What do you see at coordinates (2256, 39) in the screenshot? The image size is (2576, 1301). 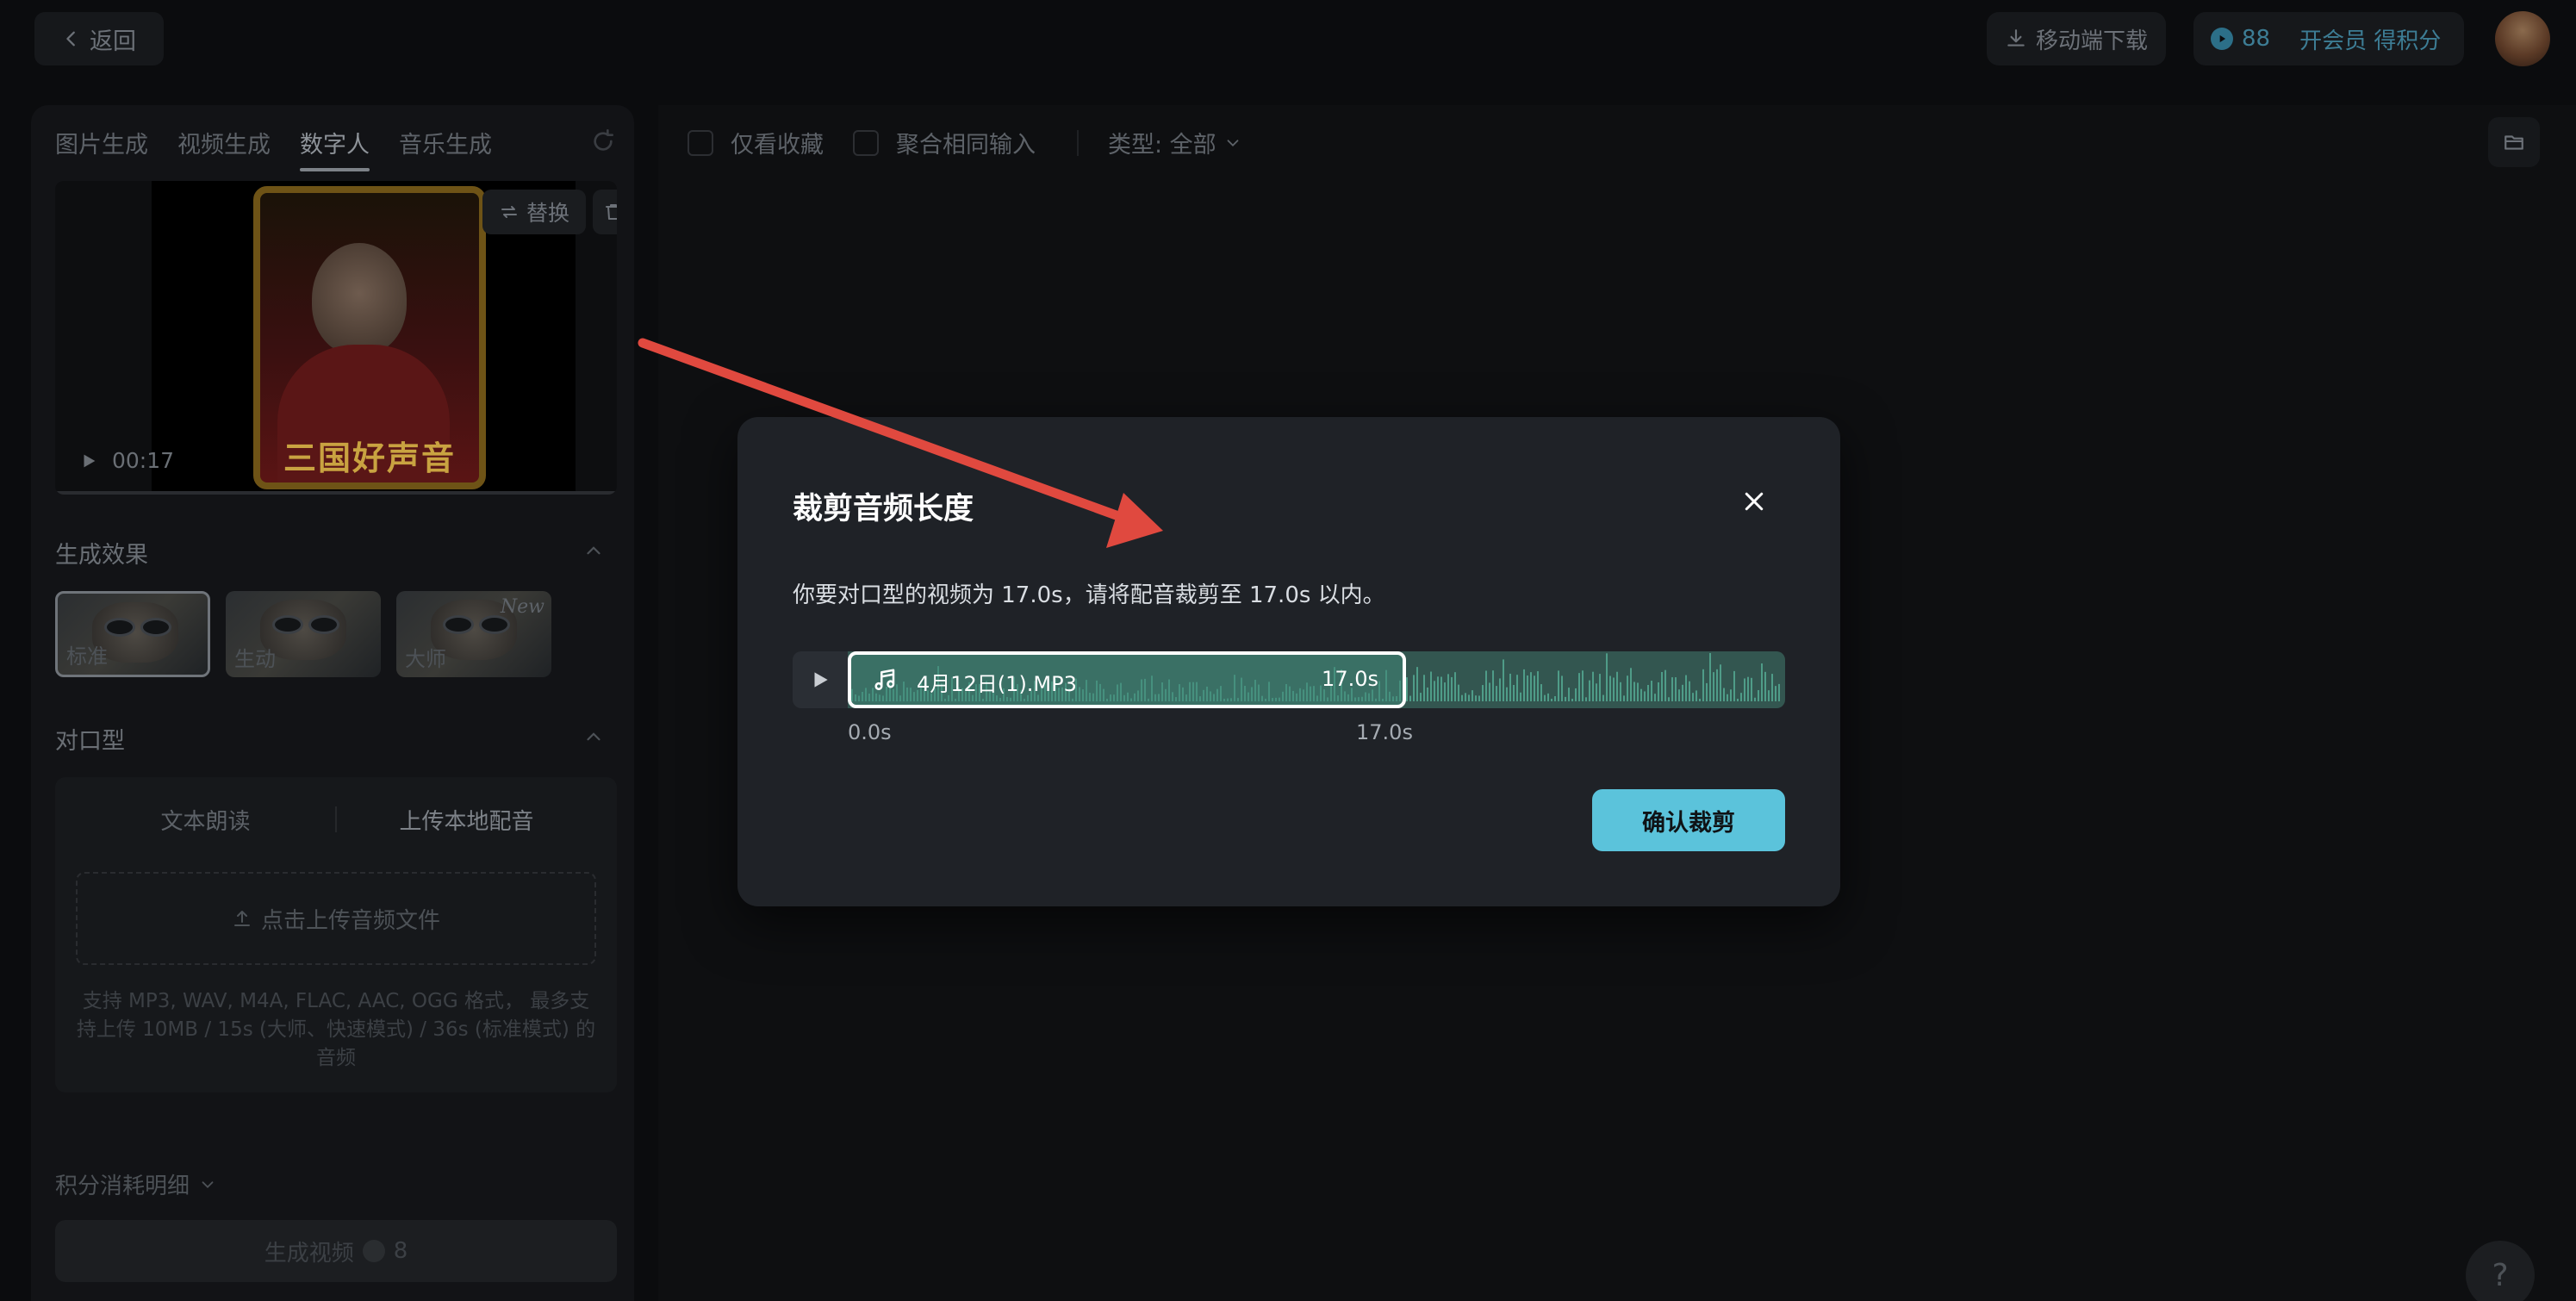 I see `points-count: 88` at bounding box center [2256, 39].